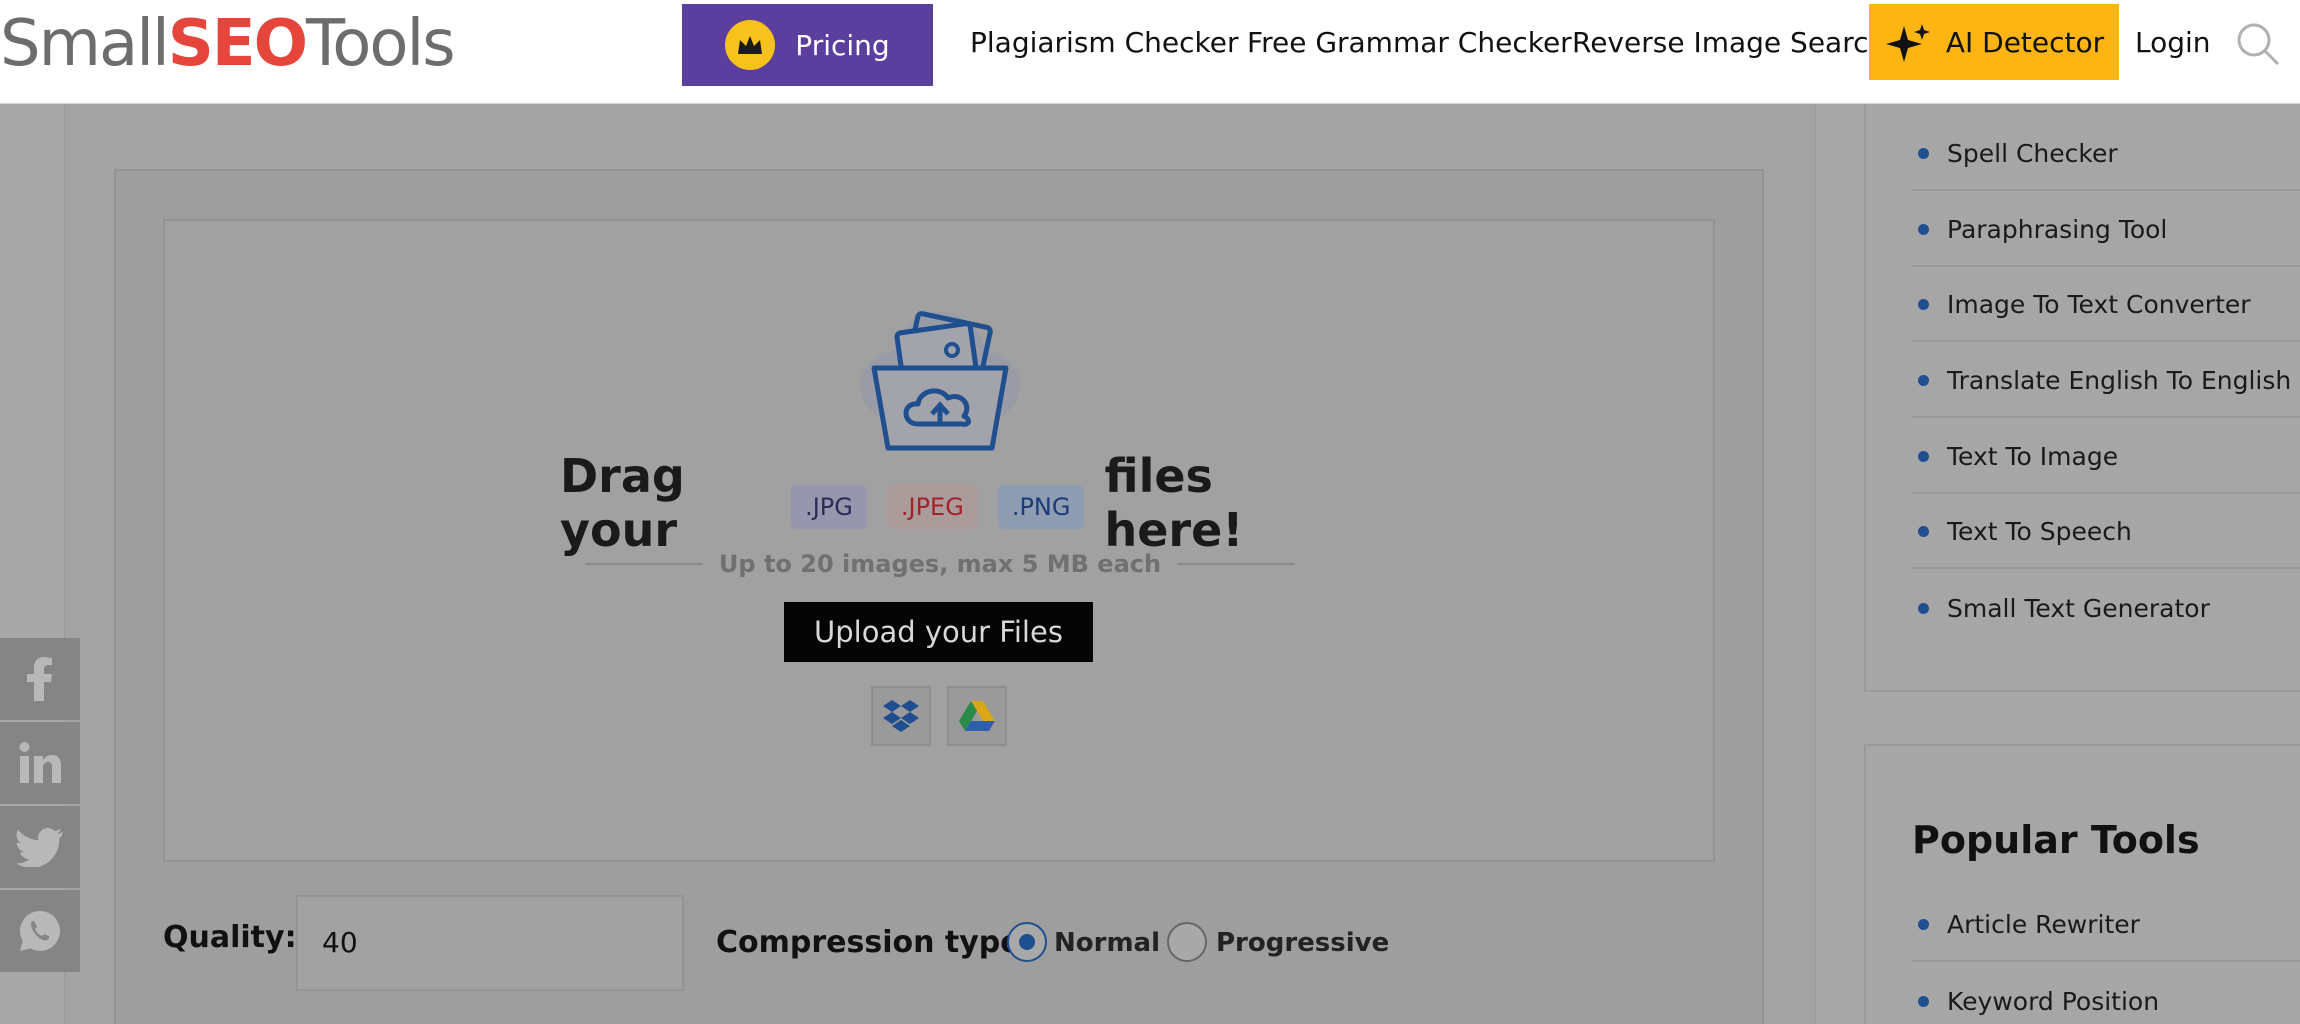 Image resolution: width=2300 pixels, height=1024 pixels. What do you see at coordinates (1729, 43) in the screenshot?
I see `nav-reverse-image-search: Reverse Image Search` at bounding box center [1729, 43].